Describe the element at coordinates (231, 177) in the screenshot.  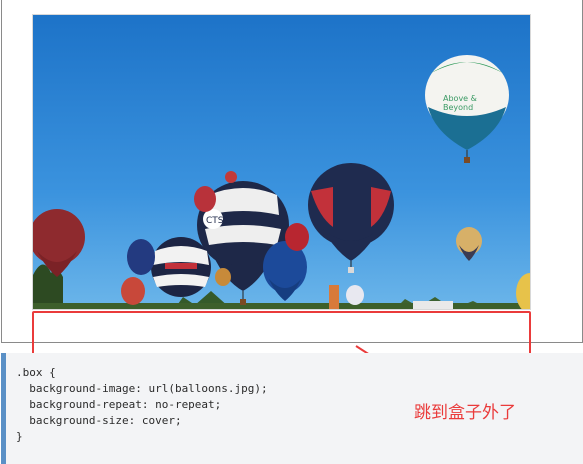
I see `balloon-tiny-red` at that location.